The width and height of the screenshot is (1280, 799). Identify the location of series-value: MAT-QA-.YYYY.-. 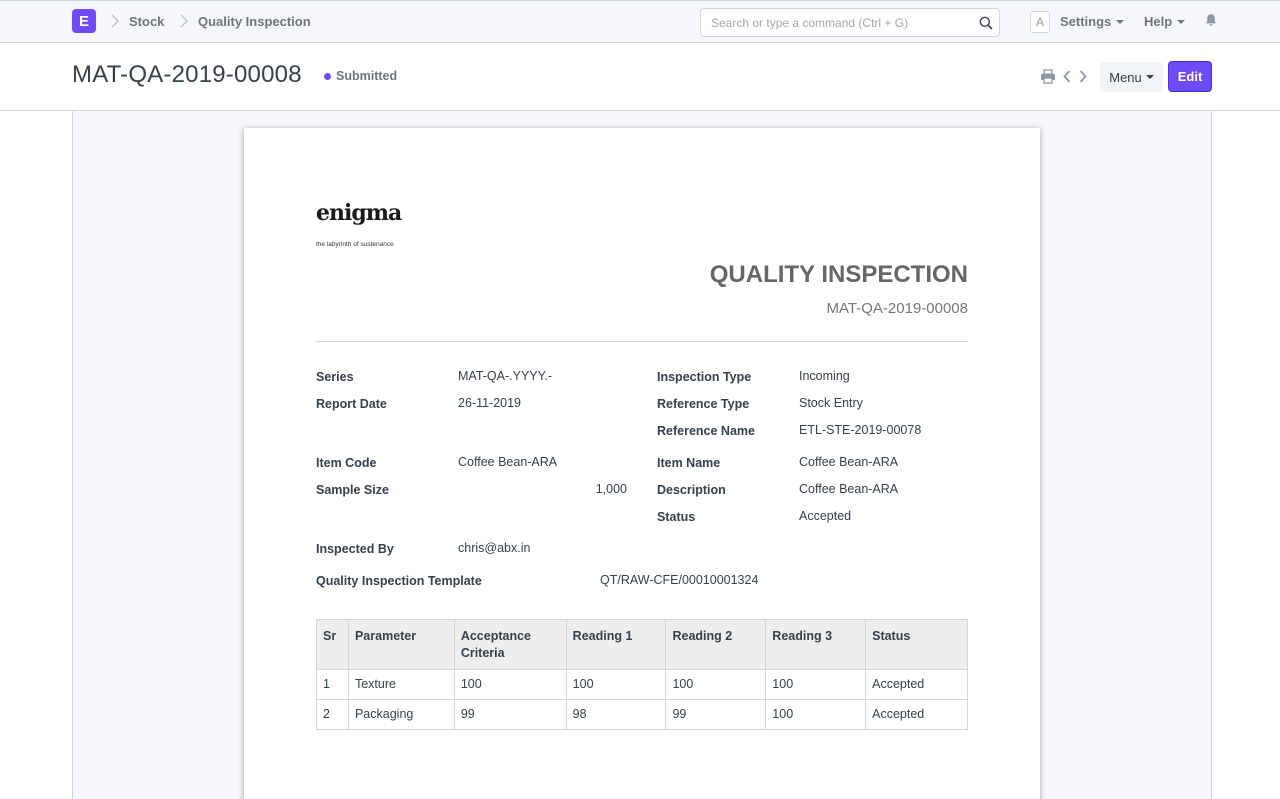
(505, 376).